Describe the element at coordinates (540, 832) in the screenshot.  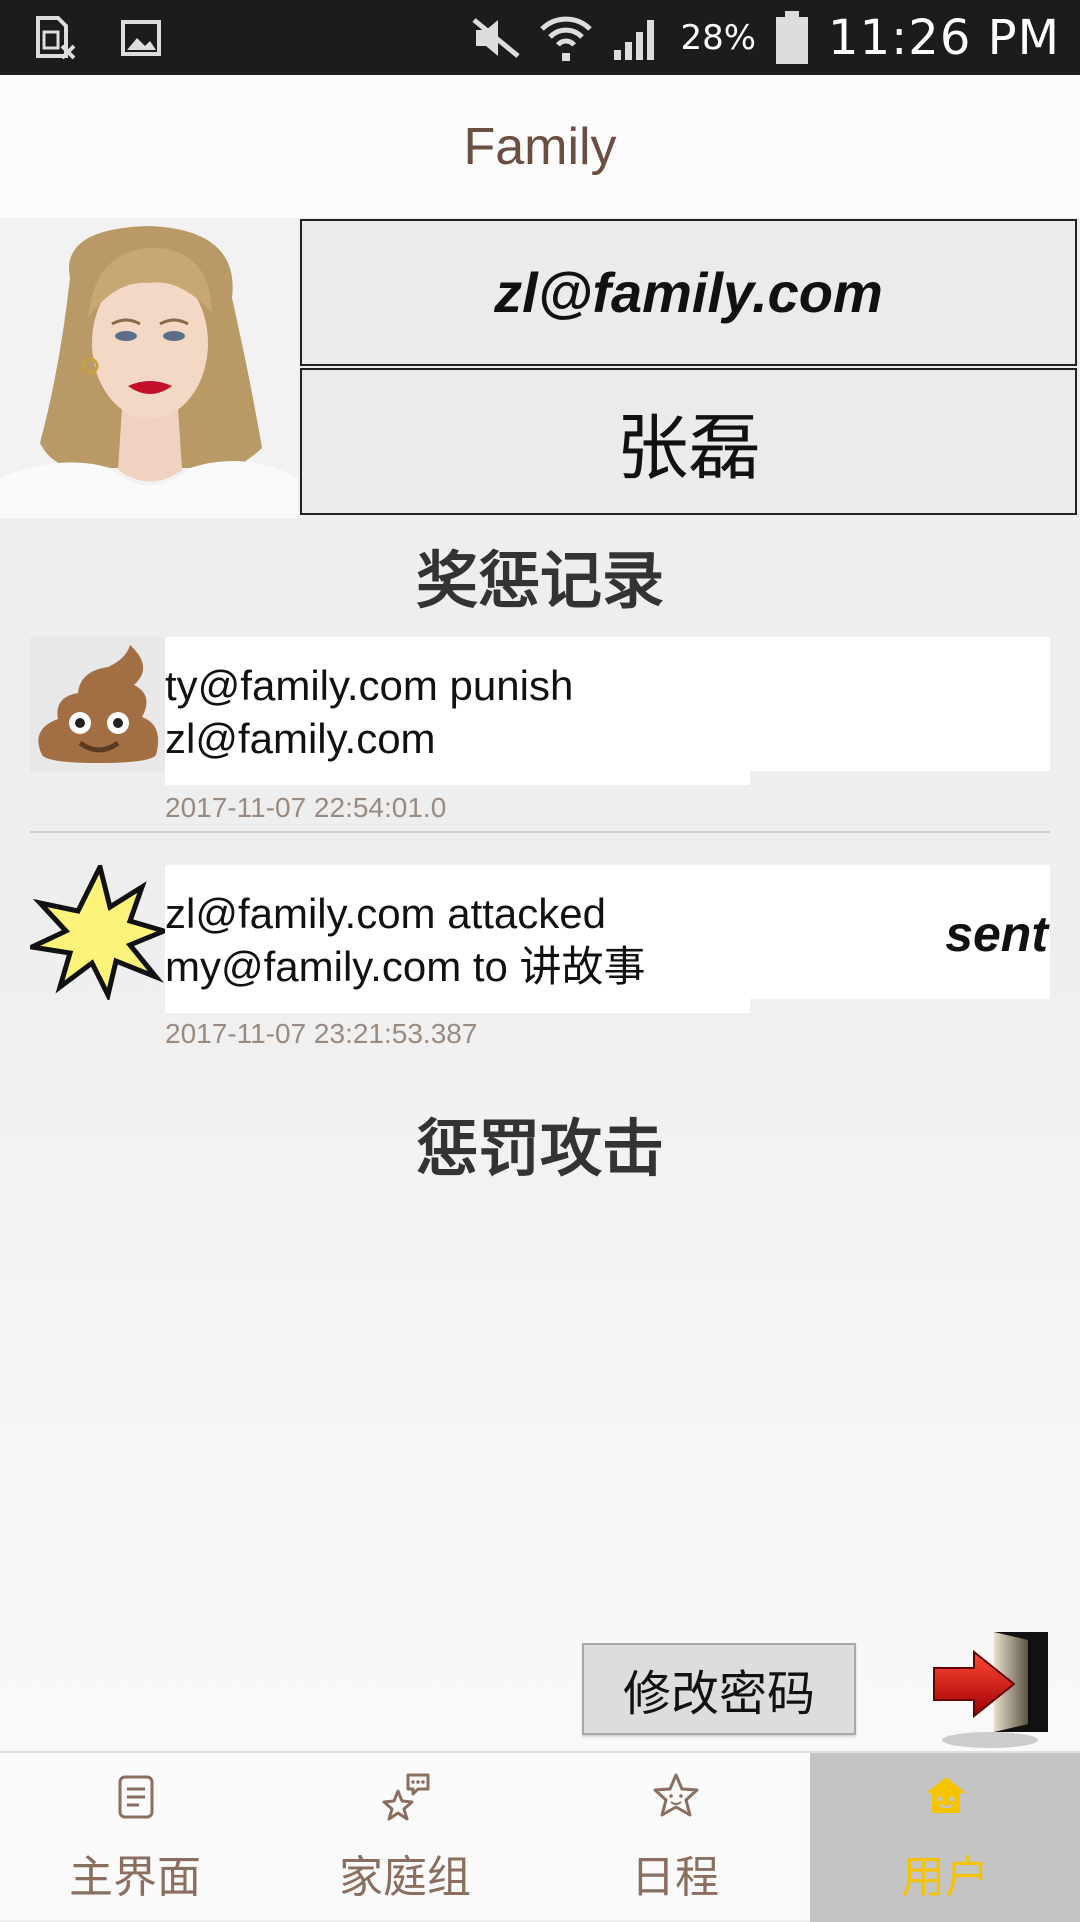
I see `record-divider` at that location.